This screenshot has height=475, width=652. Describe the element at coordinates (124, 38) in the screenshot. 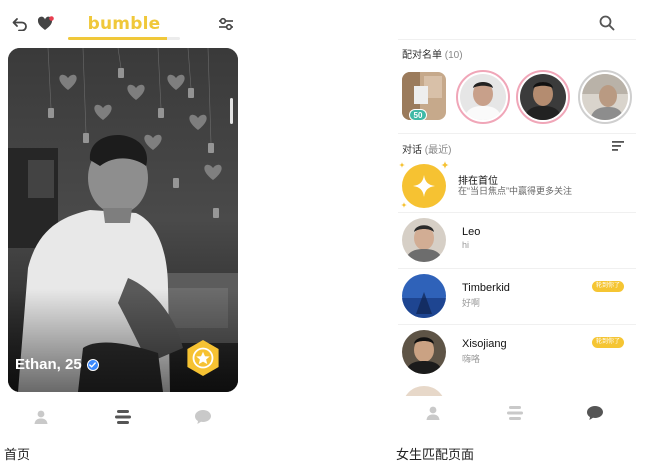

I see `brand-underline` at that location.